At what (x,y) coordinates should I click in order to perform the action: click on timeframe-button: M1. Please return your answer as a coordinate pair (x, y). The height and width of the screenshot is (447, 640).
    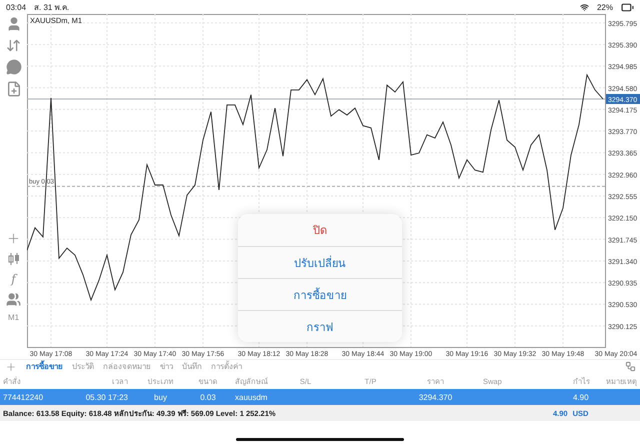
    Looking at the image, I should click on (14, 317).